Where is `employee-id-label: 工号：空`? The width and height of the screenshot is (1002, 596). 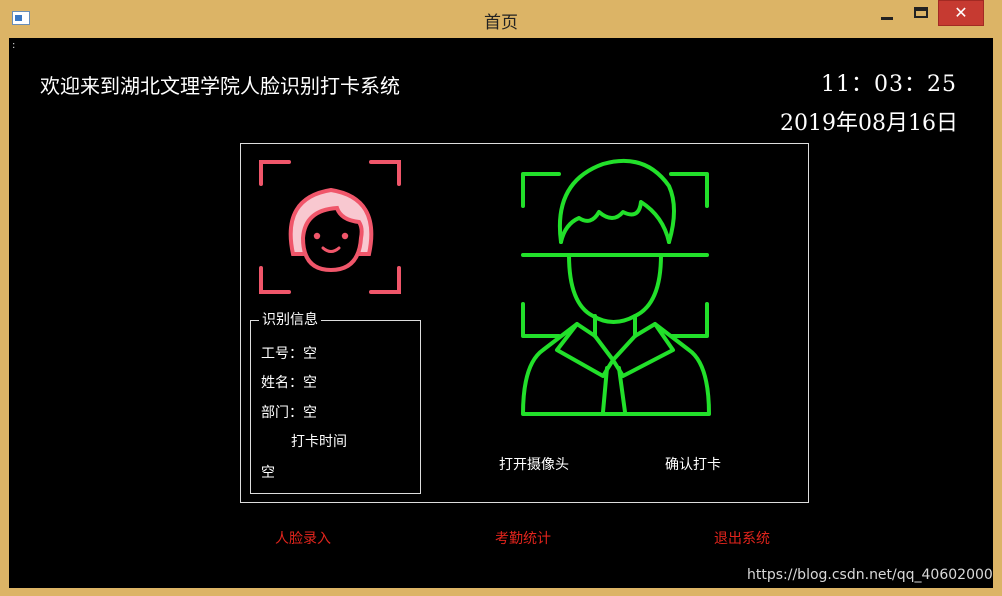 employee-id-label: 工号：空 is located at coordinates (289, 354).